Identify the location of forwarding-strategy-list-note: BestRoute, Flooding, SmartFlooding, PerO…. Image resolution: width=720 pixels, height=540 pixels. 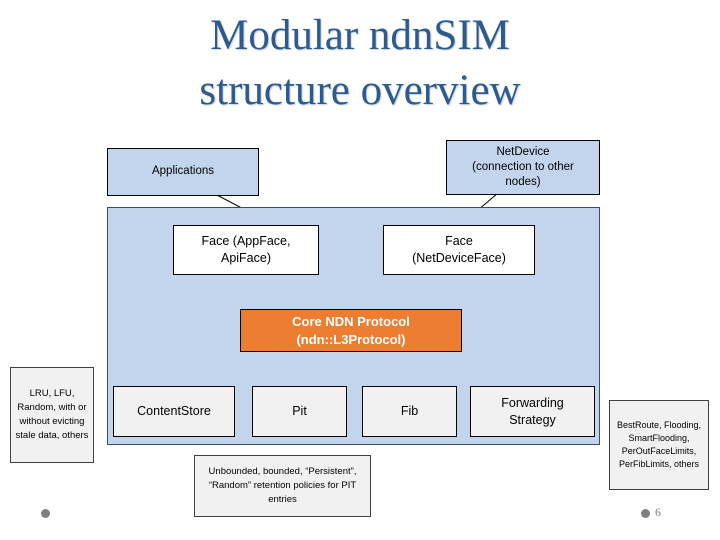
(659, 445).